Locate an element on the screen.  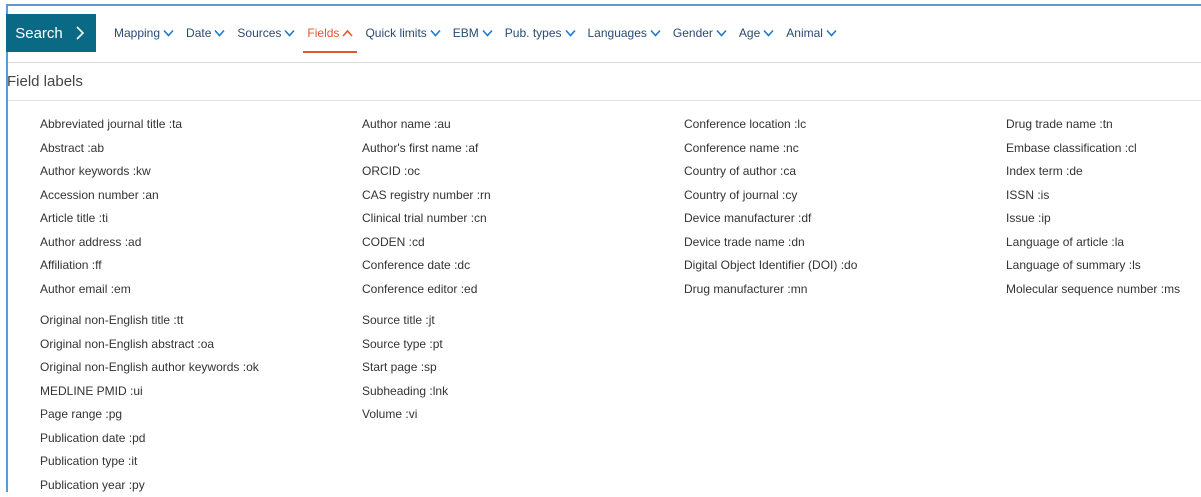
tab-label: Sources is located at coordinates (259, 33).